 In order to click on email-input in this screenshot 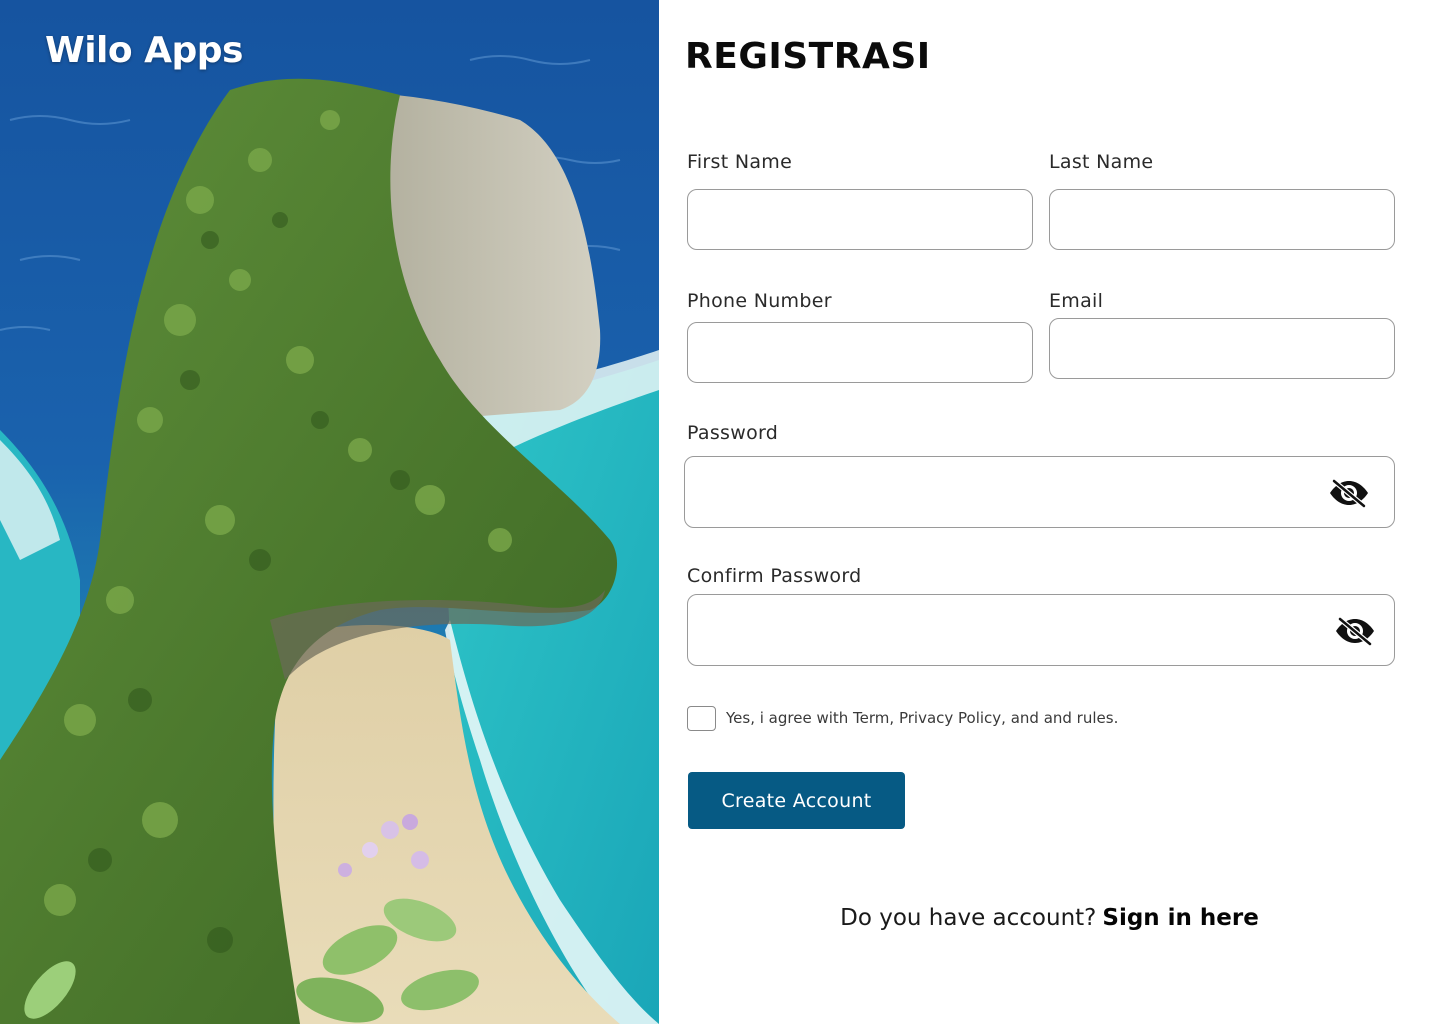, I will do `click(1222, 348)`.